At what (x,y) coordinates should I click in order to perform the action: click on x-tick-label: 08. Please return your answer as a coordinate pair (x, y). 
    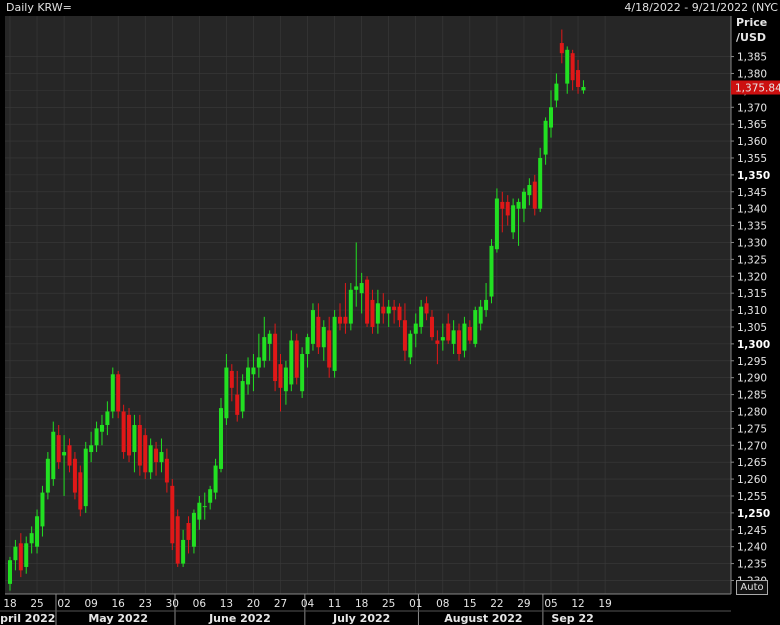
    Looking at the image, I should click on (442, 604).